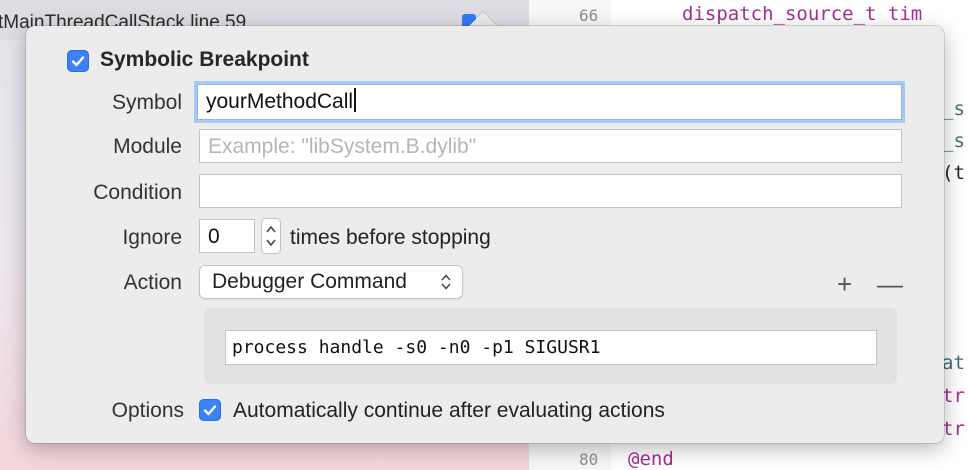 Image resolution: width=970 pixels, height=470 pixels. What do you see at coordinates (550, 146) in the screenshot?
I see `module-input: Example: "libSystem.B.dylib"` at bounding box center [550, 146].